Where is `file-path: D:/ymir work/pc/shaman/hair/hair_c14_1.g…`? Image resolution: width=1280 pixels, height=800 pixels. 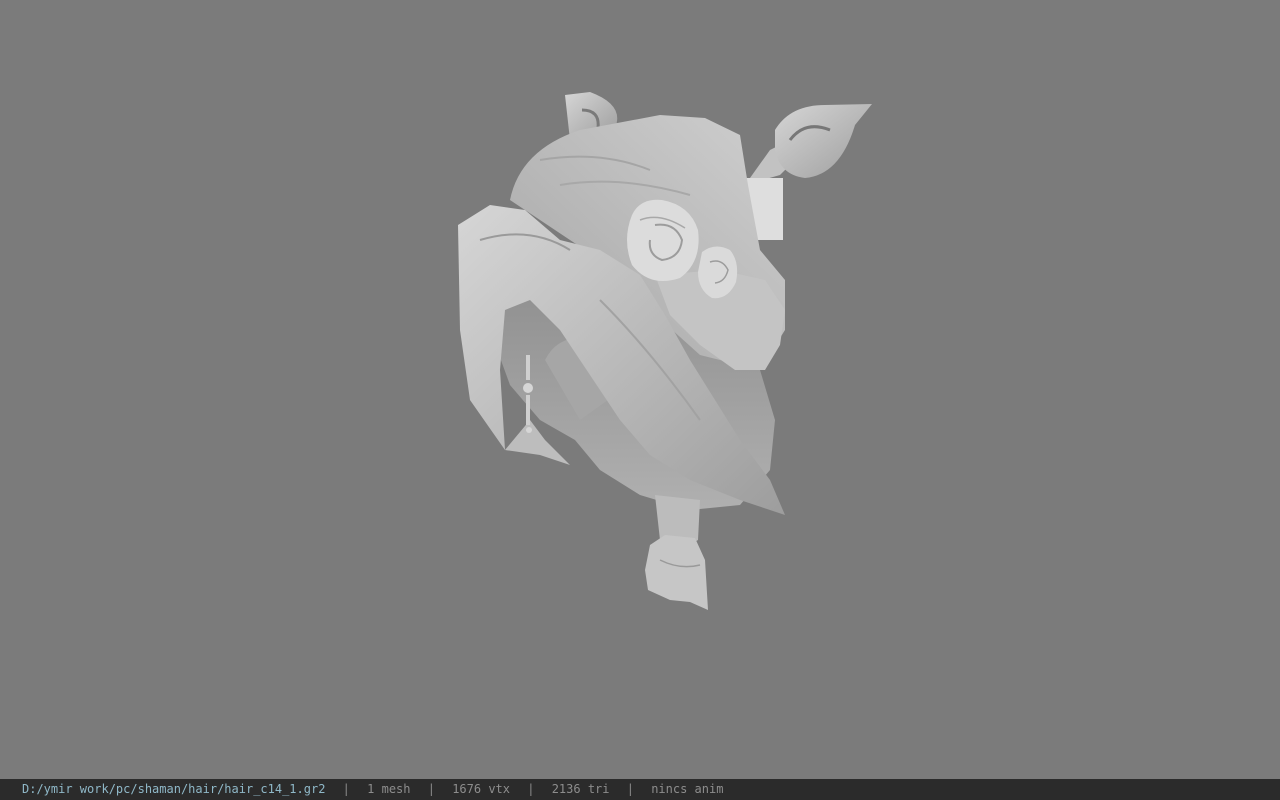
file-path: D:/ymir work/pc/shaman/hair/hair_c14_1.g… is located at coordinates (174, 789).